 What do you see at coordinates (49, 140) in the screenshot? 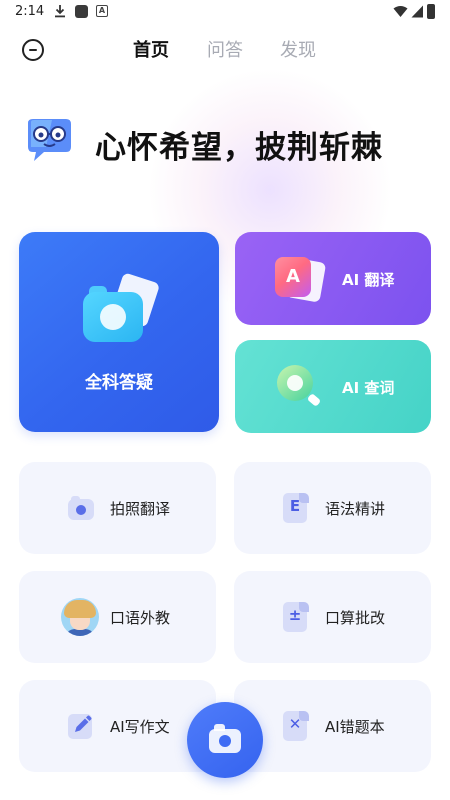
I see `chat-mascot-icon` at bounding box center [49, 140].